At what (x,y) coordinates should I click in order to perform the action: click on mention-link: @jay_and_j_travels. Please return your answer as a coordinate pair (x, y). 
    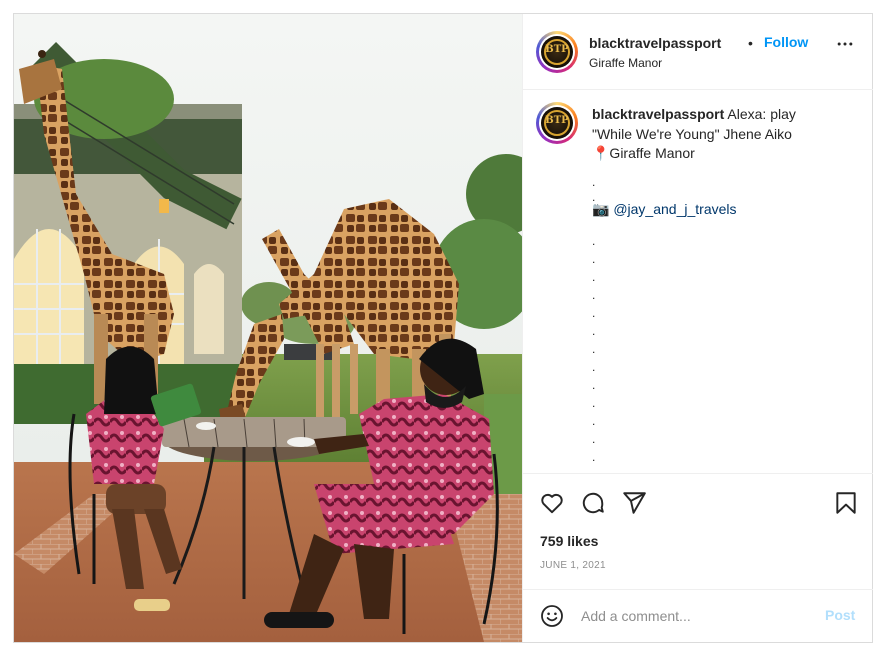
    Looking at the image, I should click on (674, 209).